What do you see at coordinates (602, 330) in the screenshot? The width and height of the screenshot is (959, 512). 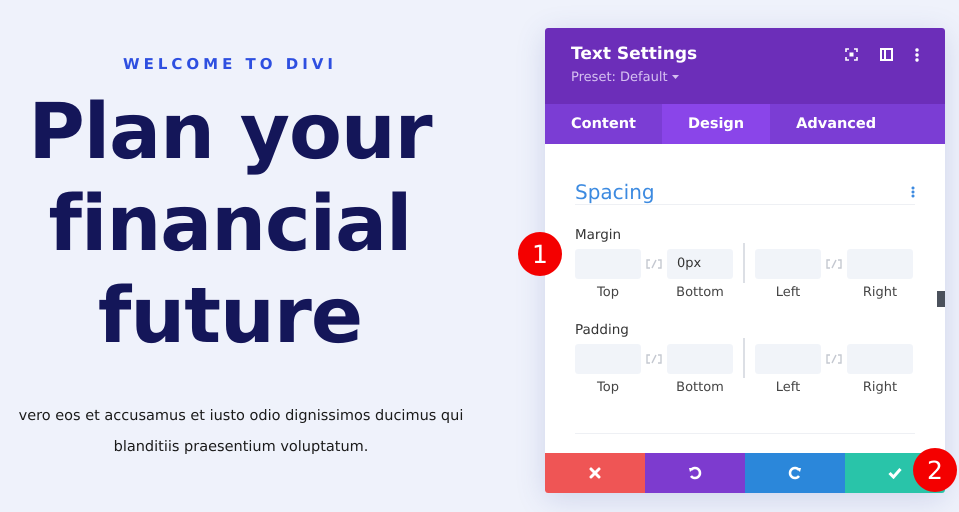 I see `group-label: Padding` at bounding box center [602, 330].